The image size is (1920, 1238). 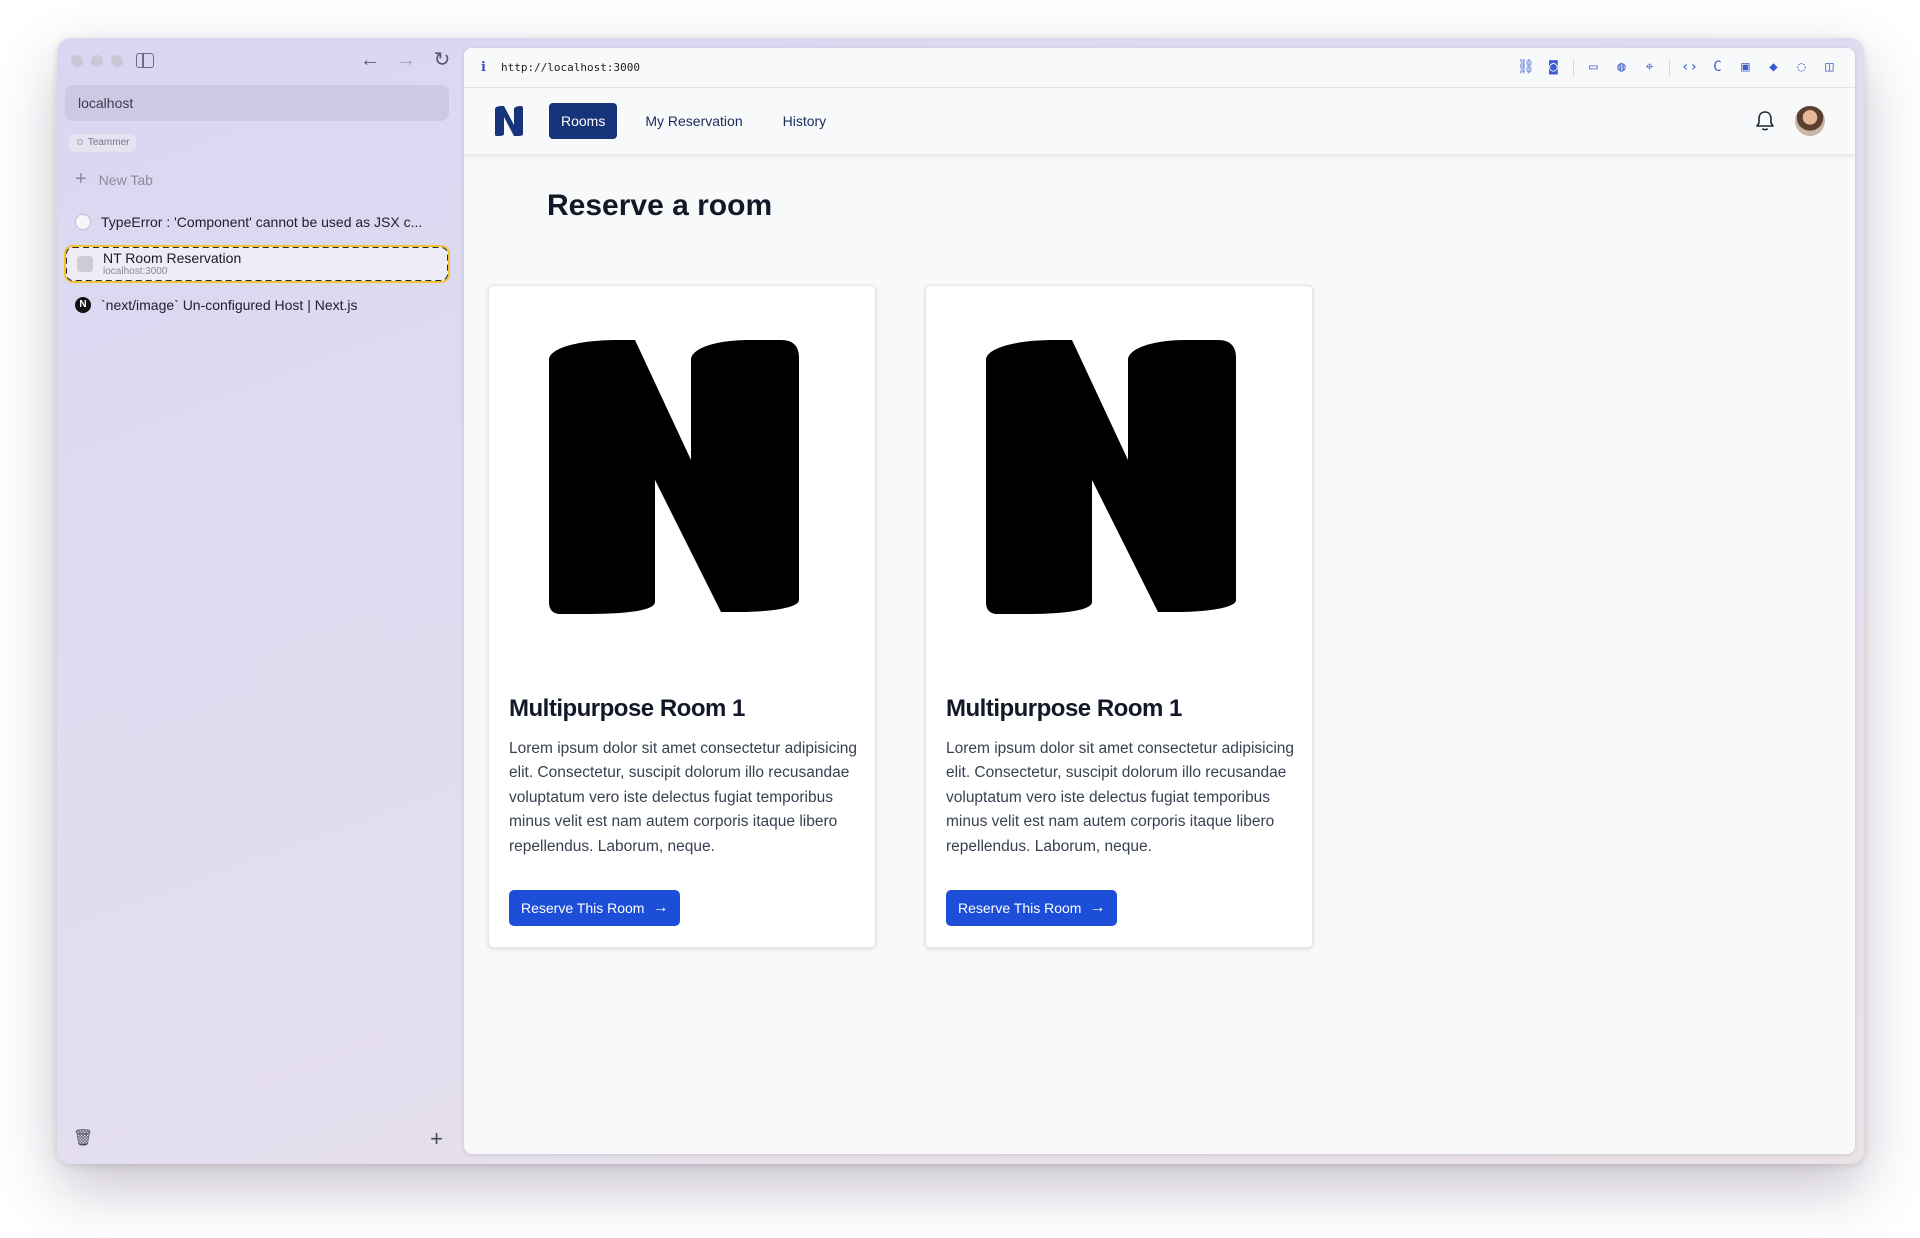 What do you see at coordinates (1526, 67) in the screenshot?
I see `link-icon: ⛓` at bounding box center [1526, 67].